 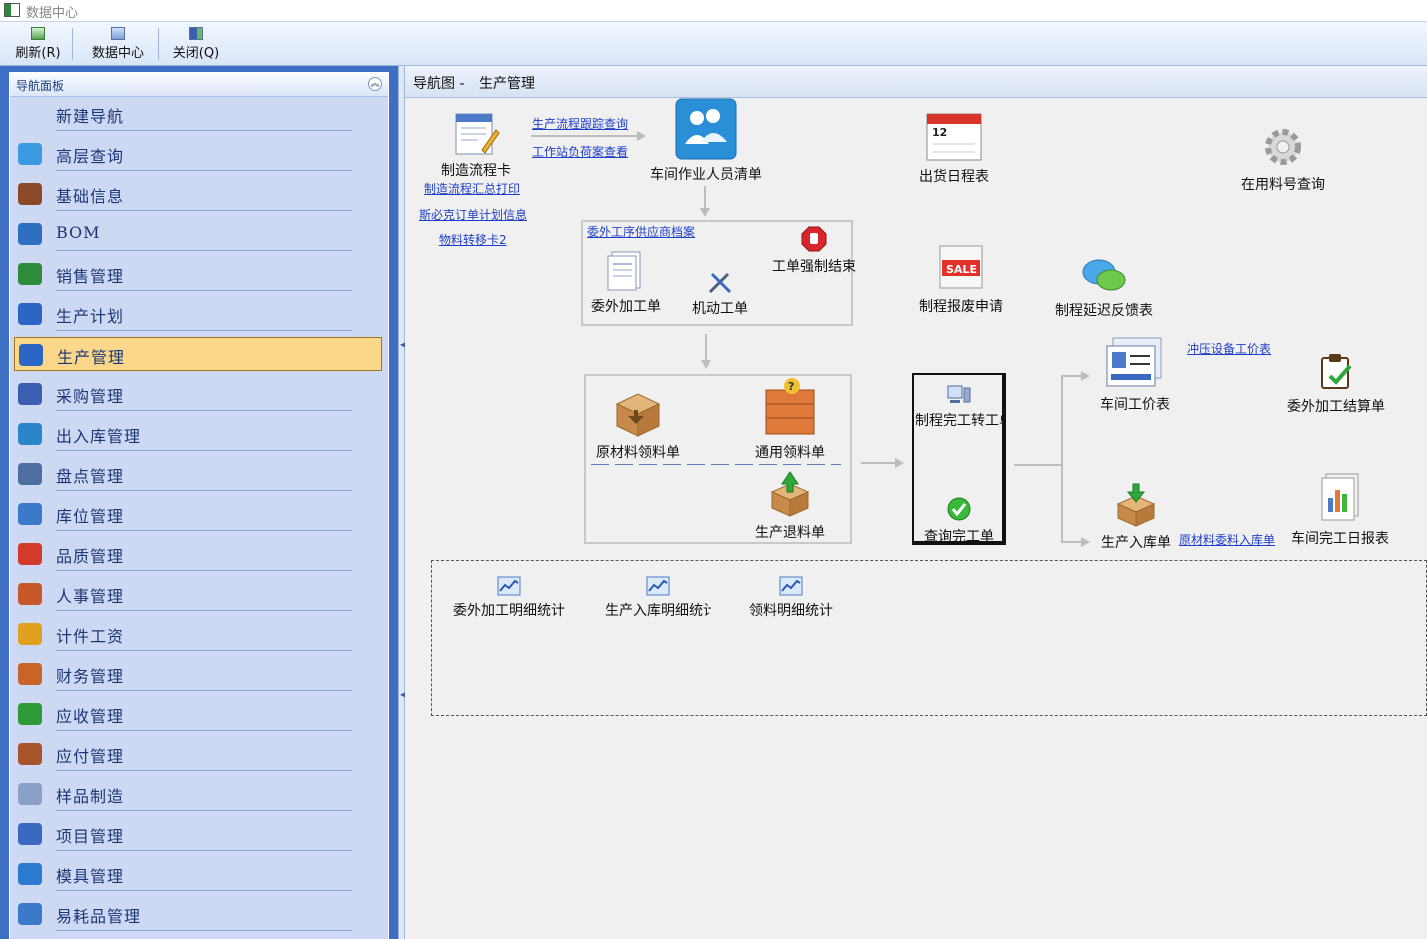 What do you see at coordinates (198, 754) in the screenshot?
I see `nav-item: 应付管理` at bounding box center [198, 754].